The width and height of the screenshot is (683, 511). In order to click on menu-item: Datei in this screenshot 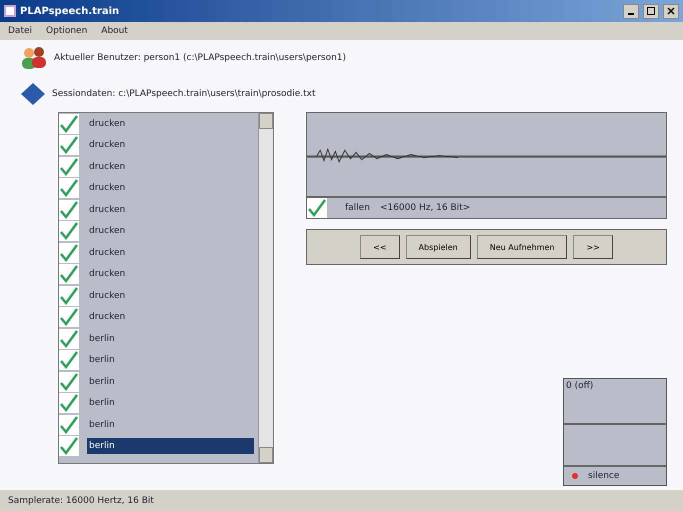, I will do `click(20, 31)`.